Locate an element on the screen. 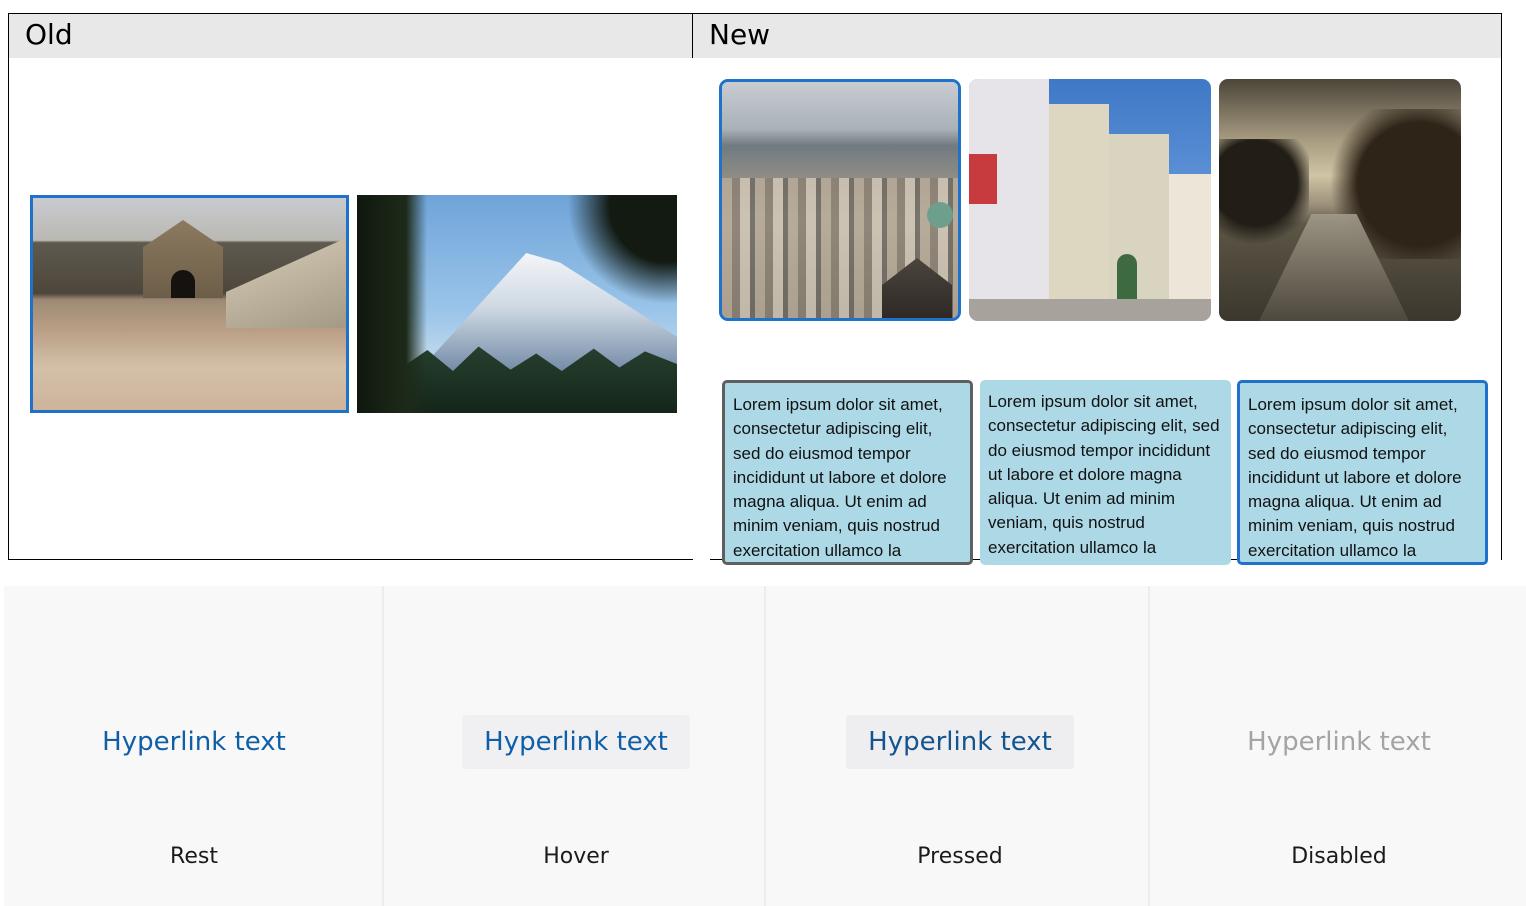  new-image-street is located at coordinates (1090, 200).